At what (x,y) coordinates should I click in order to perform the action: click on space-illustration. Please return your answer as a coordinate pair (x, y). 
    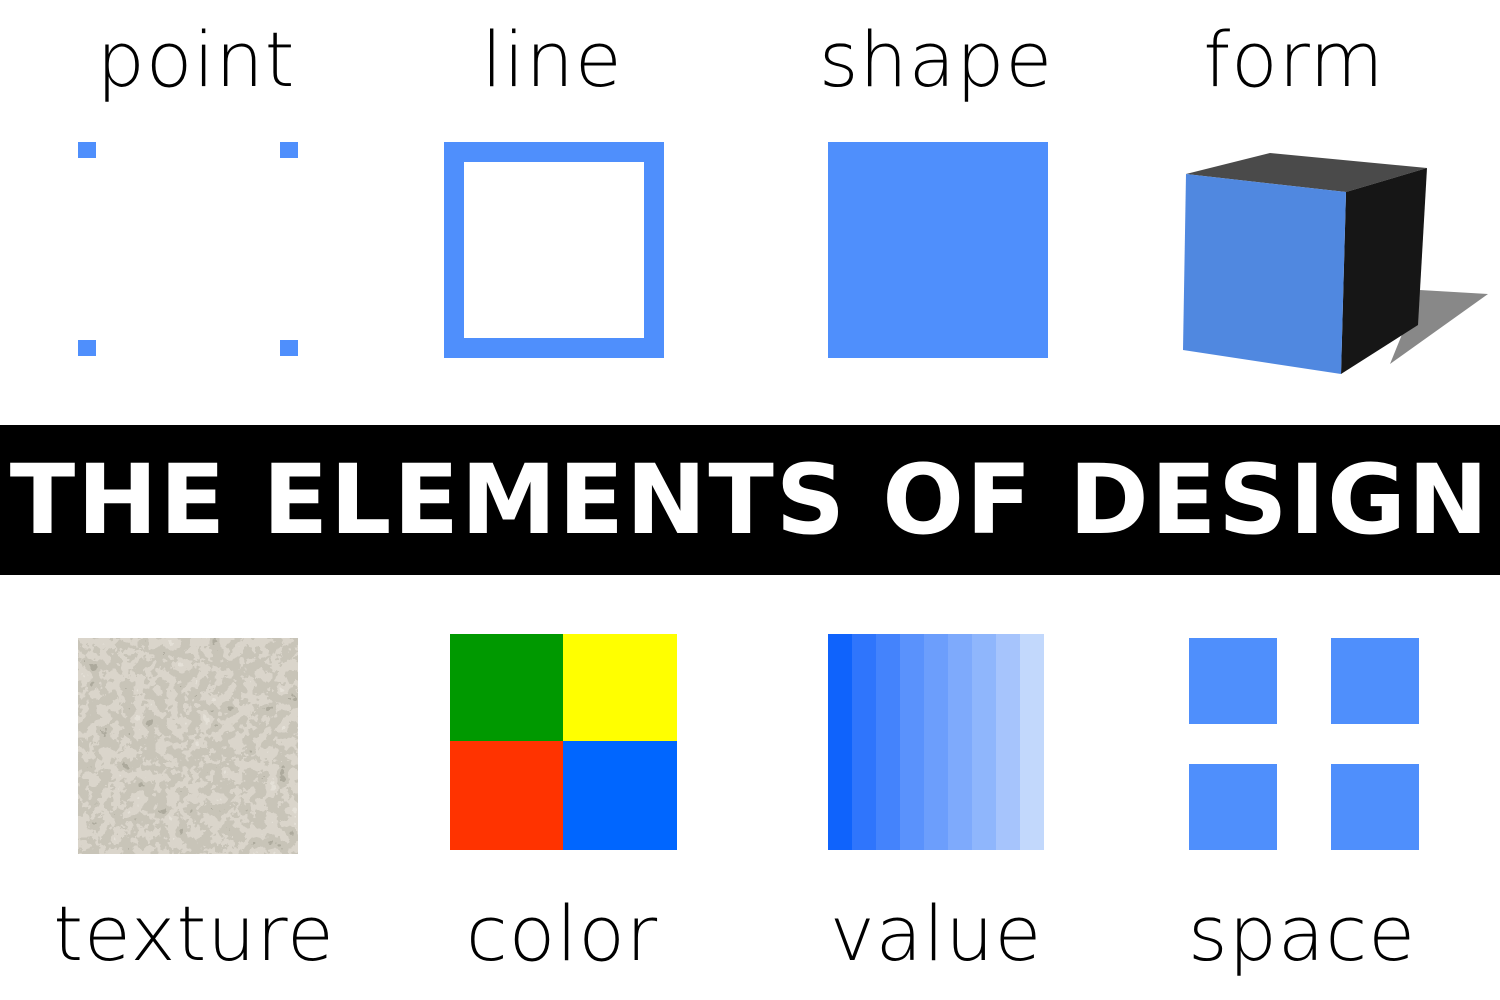
    Looking at the image, I should click on (1304, 744).